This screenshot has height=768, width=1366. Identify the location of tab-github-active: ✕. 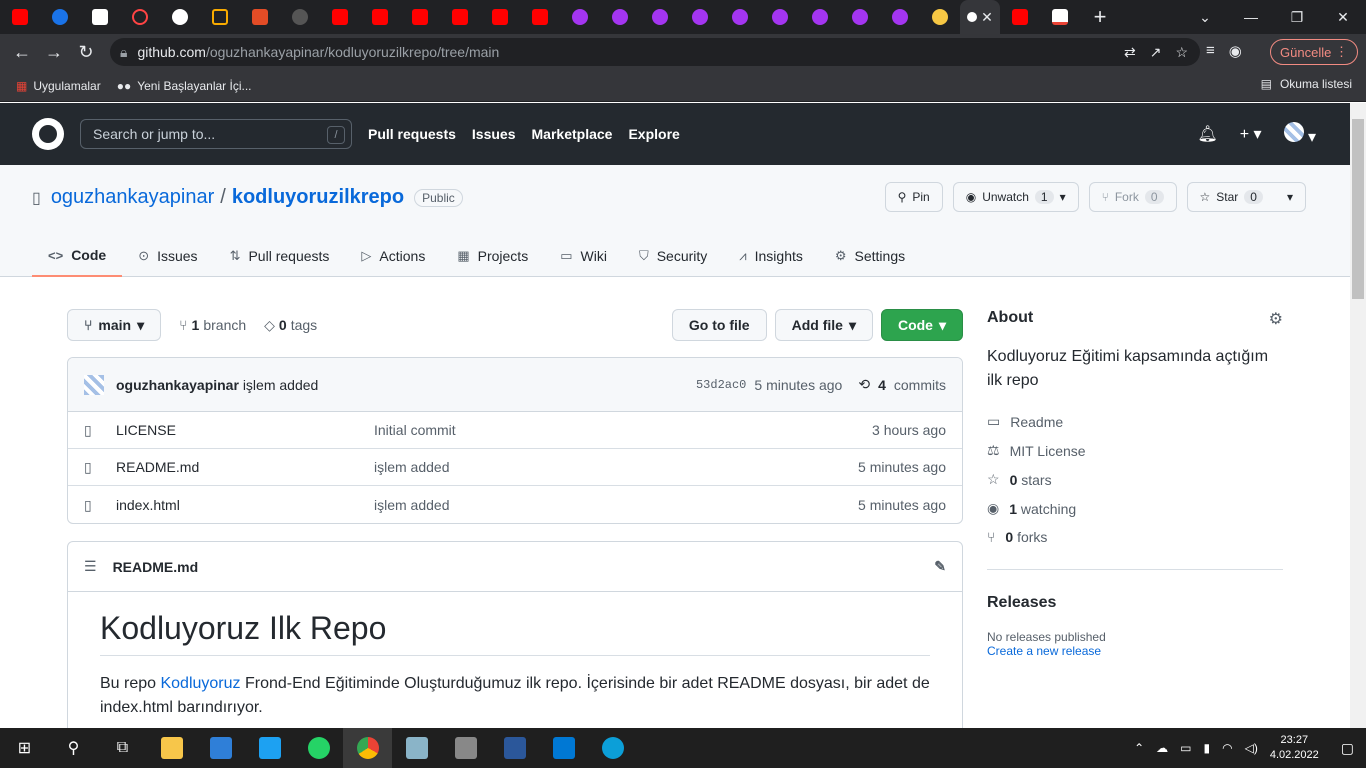
(980, 17).